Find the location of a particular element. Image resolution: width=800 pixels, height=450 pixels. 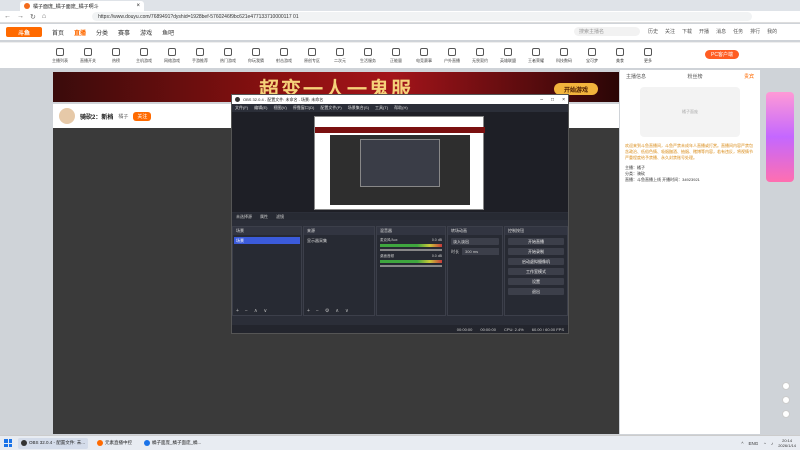

windows-start-icon is located at coordinates (8, 443).